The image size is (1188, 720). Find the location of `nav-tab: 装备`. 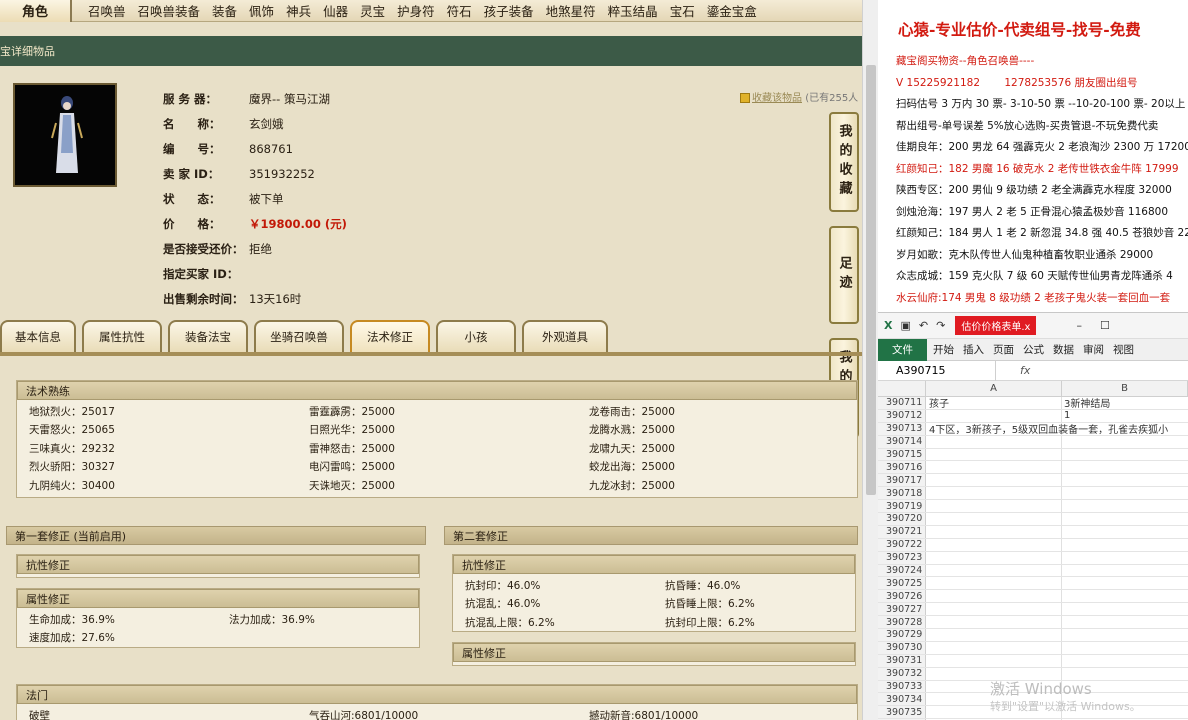

nav-tab: 装备 is located at coordinates (224, 10).